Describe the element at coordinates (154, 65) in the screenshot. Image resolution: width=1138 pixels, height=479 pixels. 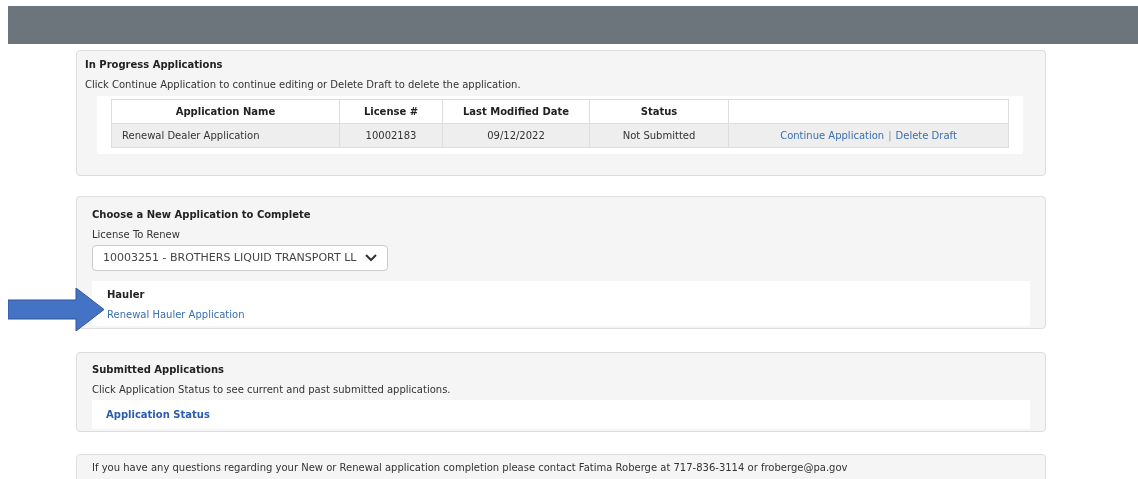
I see `section-title: In Progress Applications` at that location.